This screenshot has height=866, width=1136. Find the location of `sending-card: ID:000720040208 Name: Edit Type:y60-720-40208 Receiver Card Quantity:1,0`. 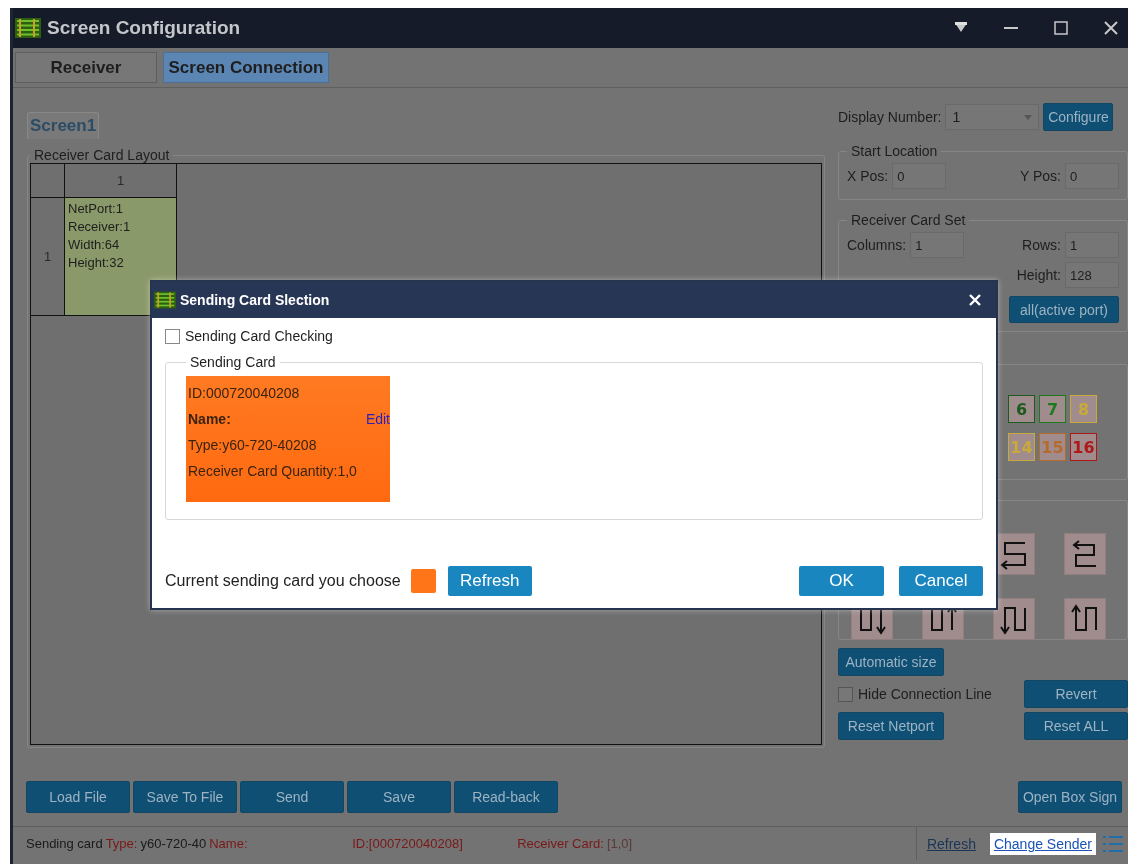

sending-card: ID:000720040208 Name: Edit Type:y60-720-40208 Receiver Card Quantity:1,0 is located at coordinates (288, 439).